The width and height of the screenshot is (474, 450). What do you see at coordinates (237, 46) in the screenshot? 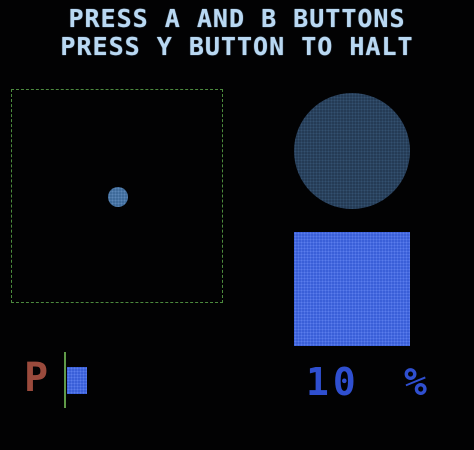
I see `instruction-line-2: PRESS Y BUTTON TO HALT` at bounding box center [237, 46].